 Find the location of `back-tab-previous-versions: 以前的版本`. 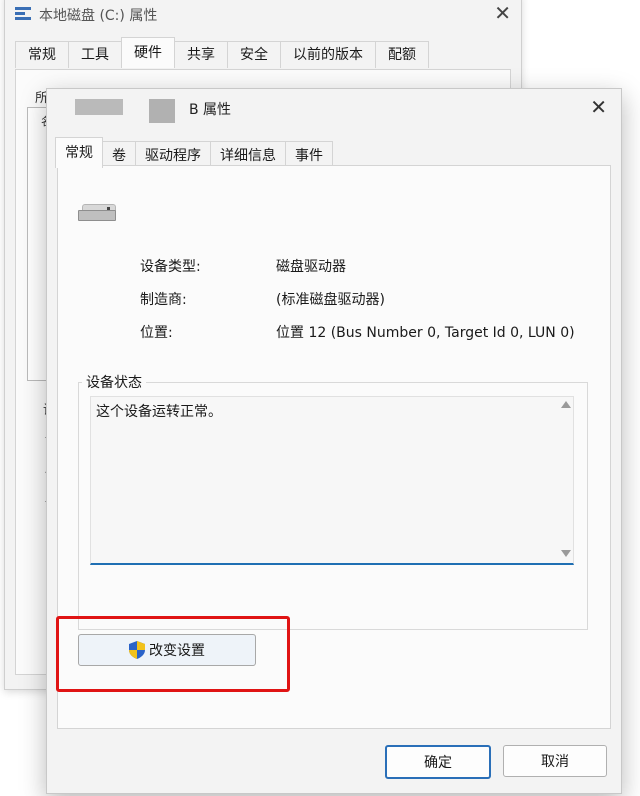

back-tab-previous-versions: 以前的版本 is located at coordinates (328, 54).